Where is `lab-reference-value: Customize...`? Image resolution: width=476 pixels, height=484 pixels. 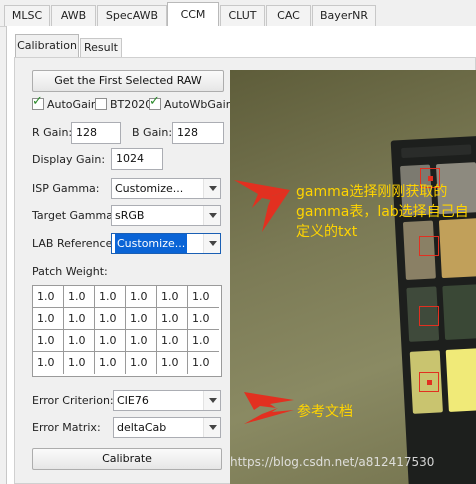 lab-reference-value: Customize... is located at coordinates (151, 243).